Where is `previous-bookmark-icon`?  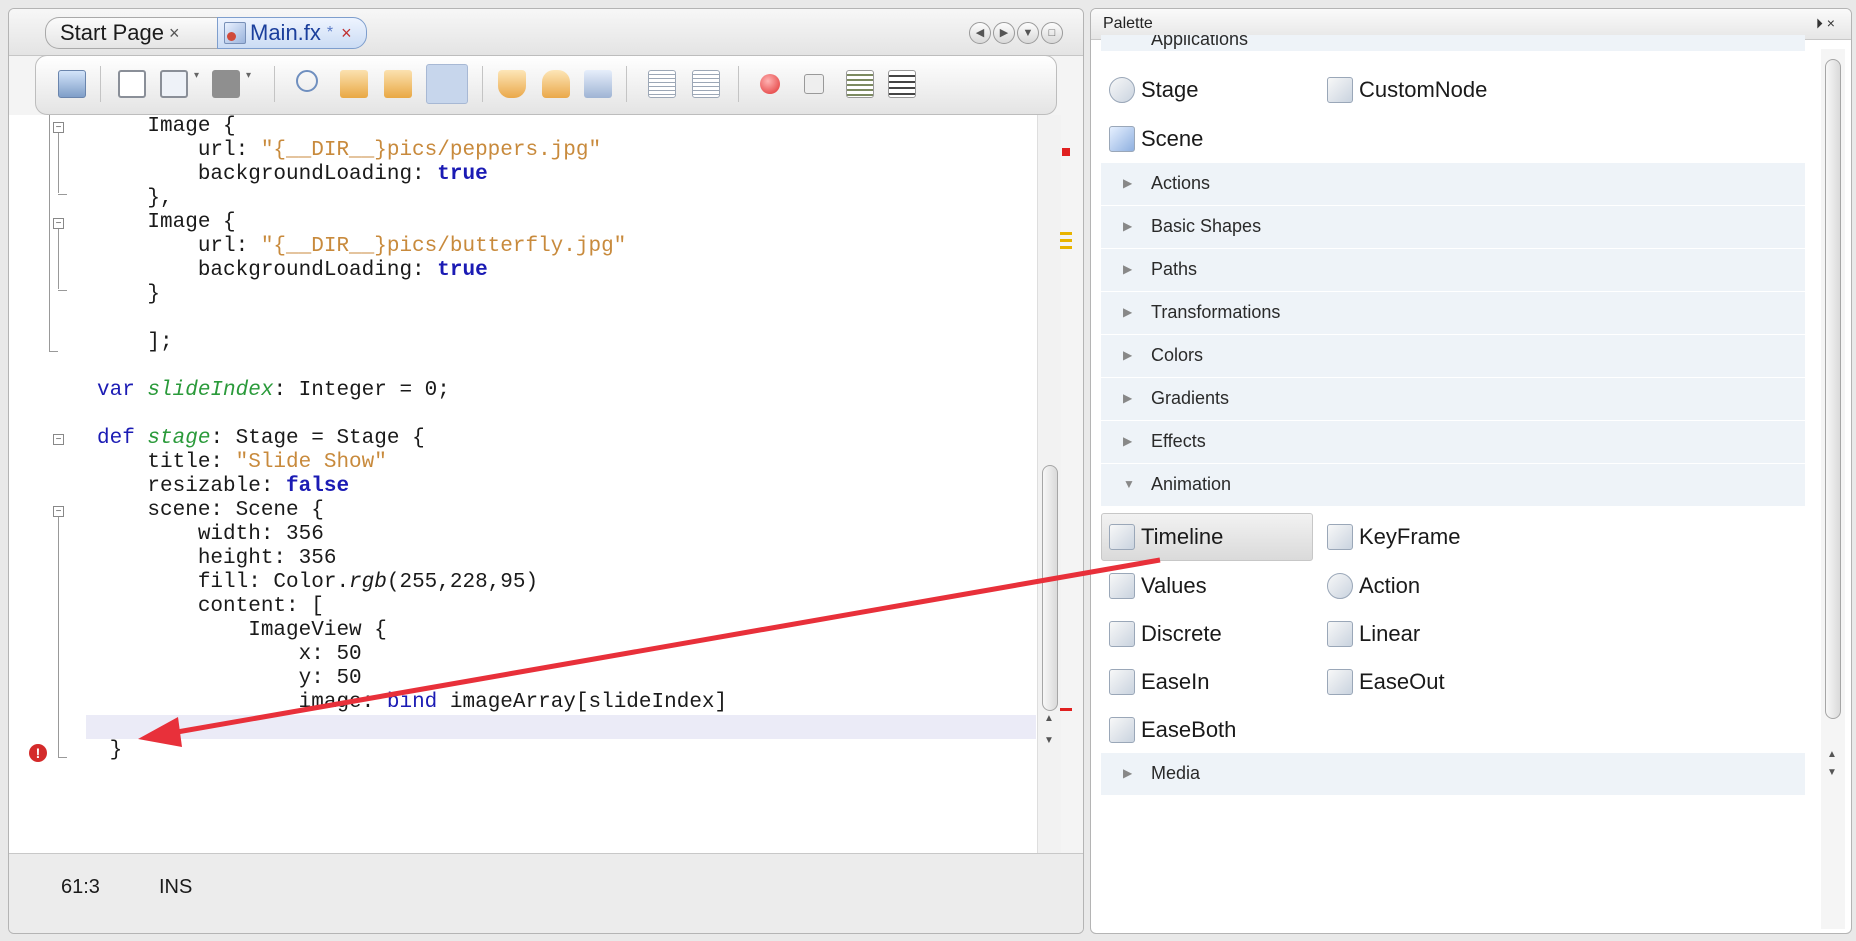 previous-bookmark-icon is located at coordinates (512, 84).